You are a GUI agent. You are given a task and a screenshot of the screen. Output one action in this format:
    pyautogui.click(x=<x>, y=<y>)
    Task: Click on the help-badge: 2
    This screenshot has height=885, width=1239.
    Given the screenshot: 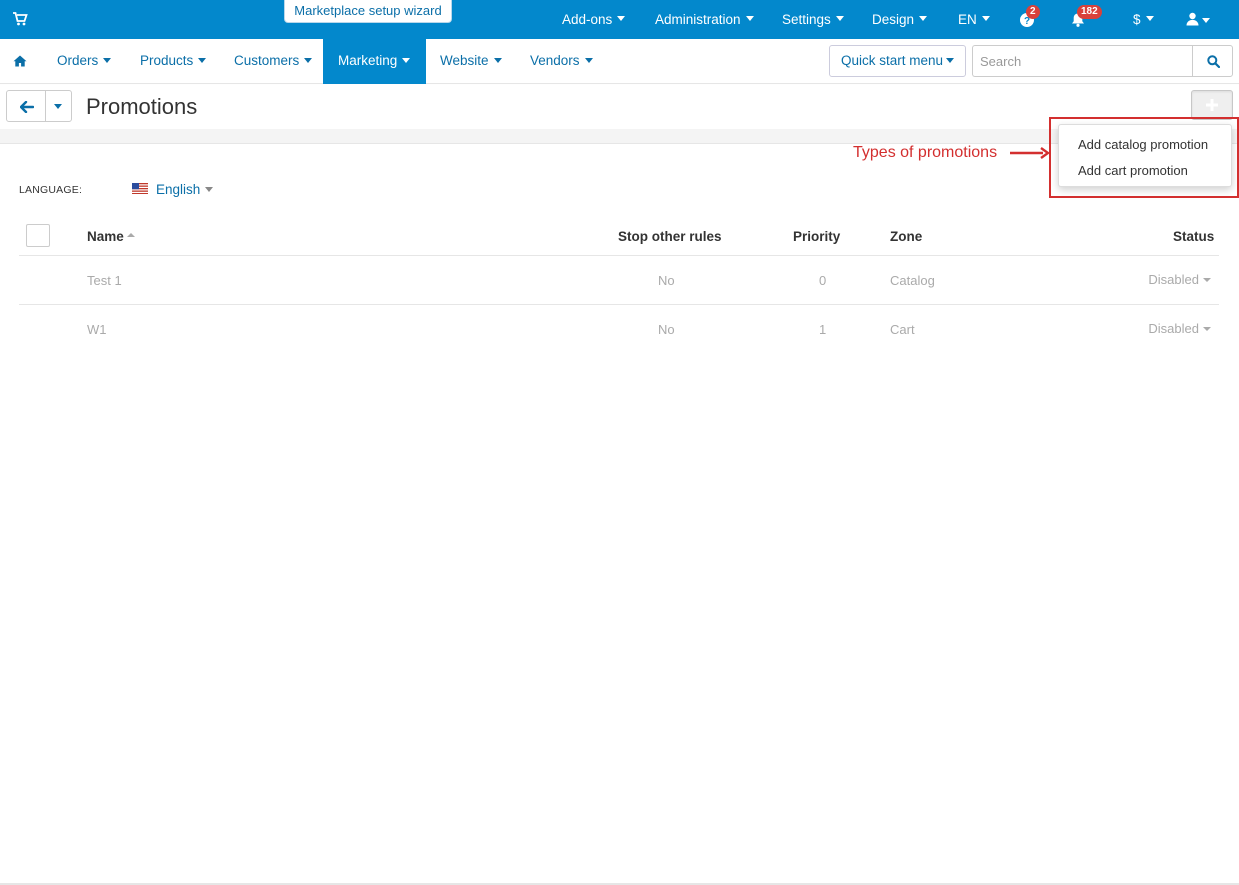 What is the action you would take?
    pyautogui.click(x=1033, y=12)
    